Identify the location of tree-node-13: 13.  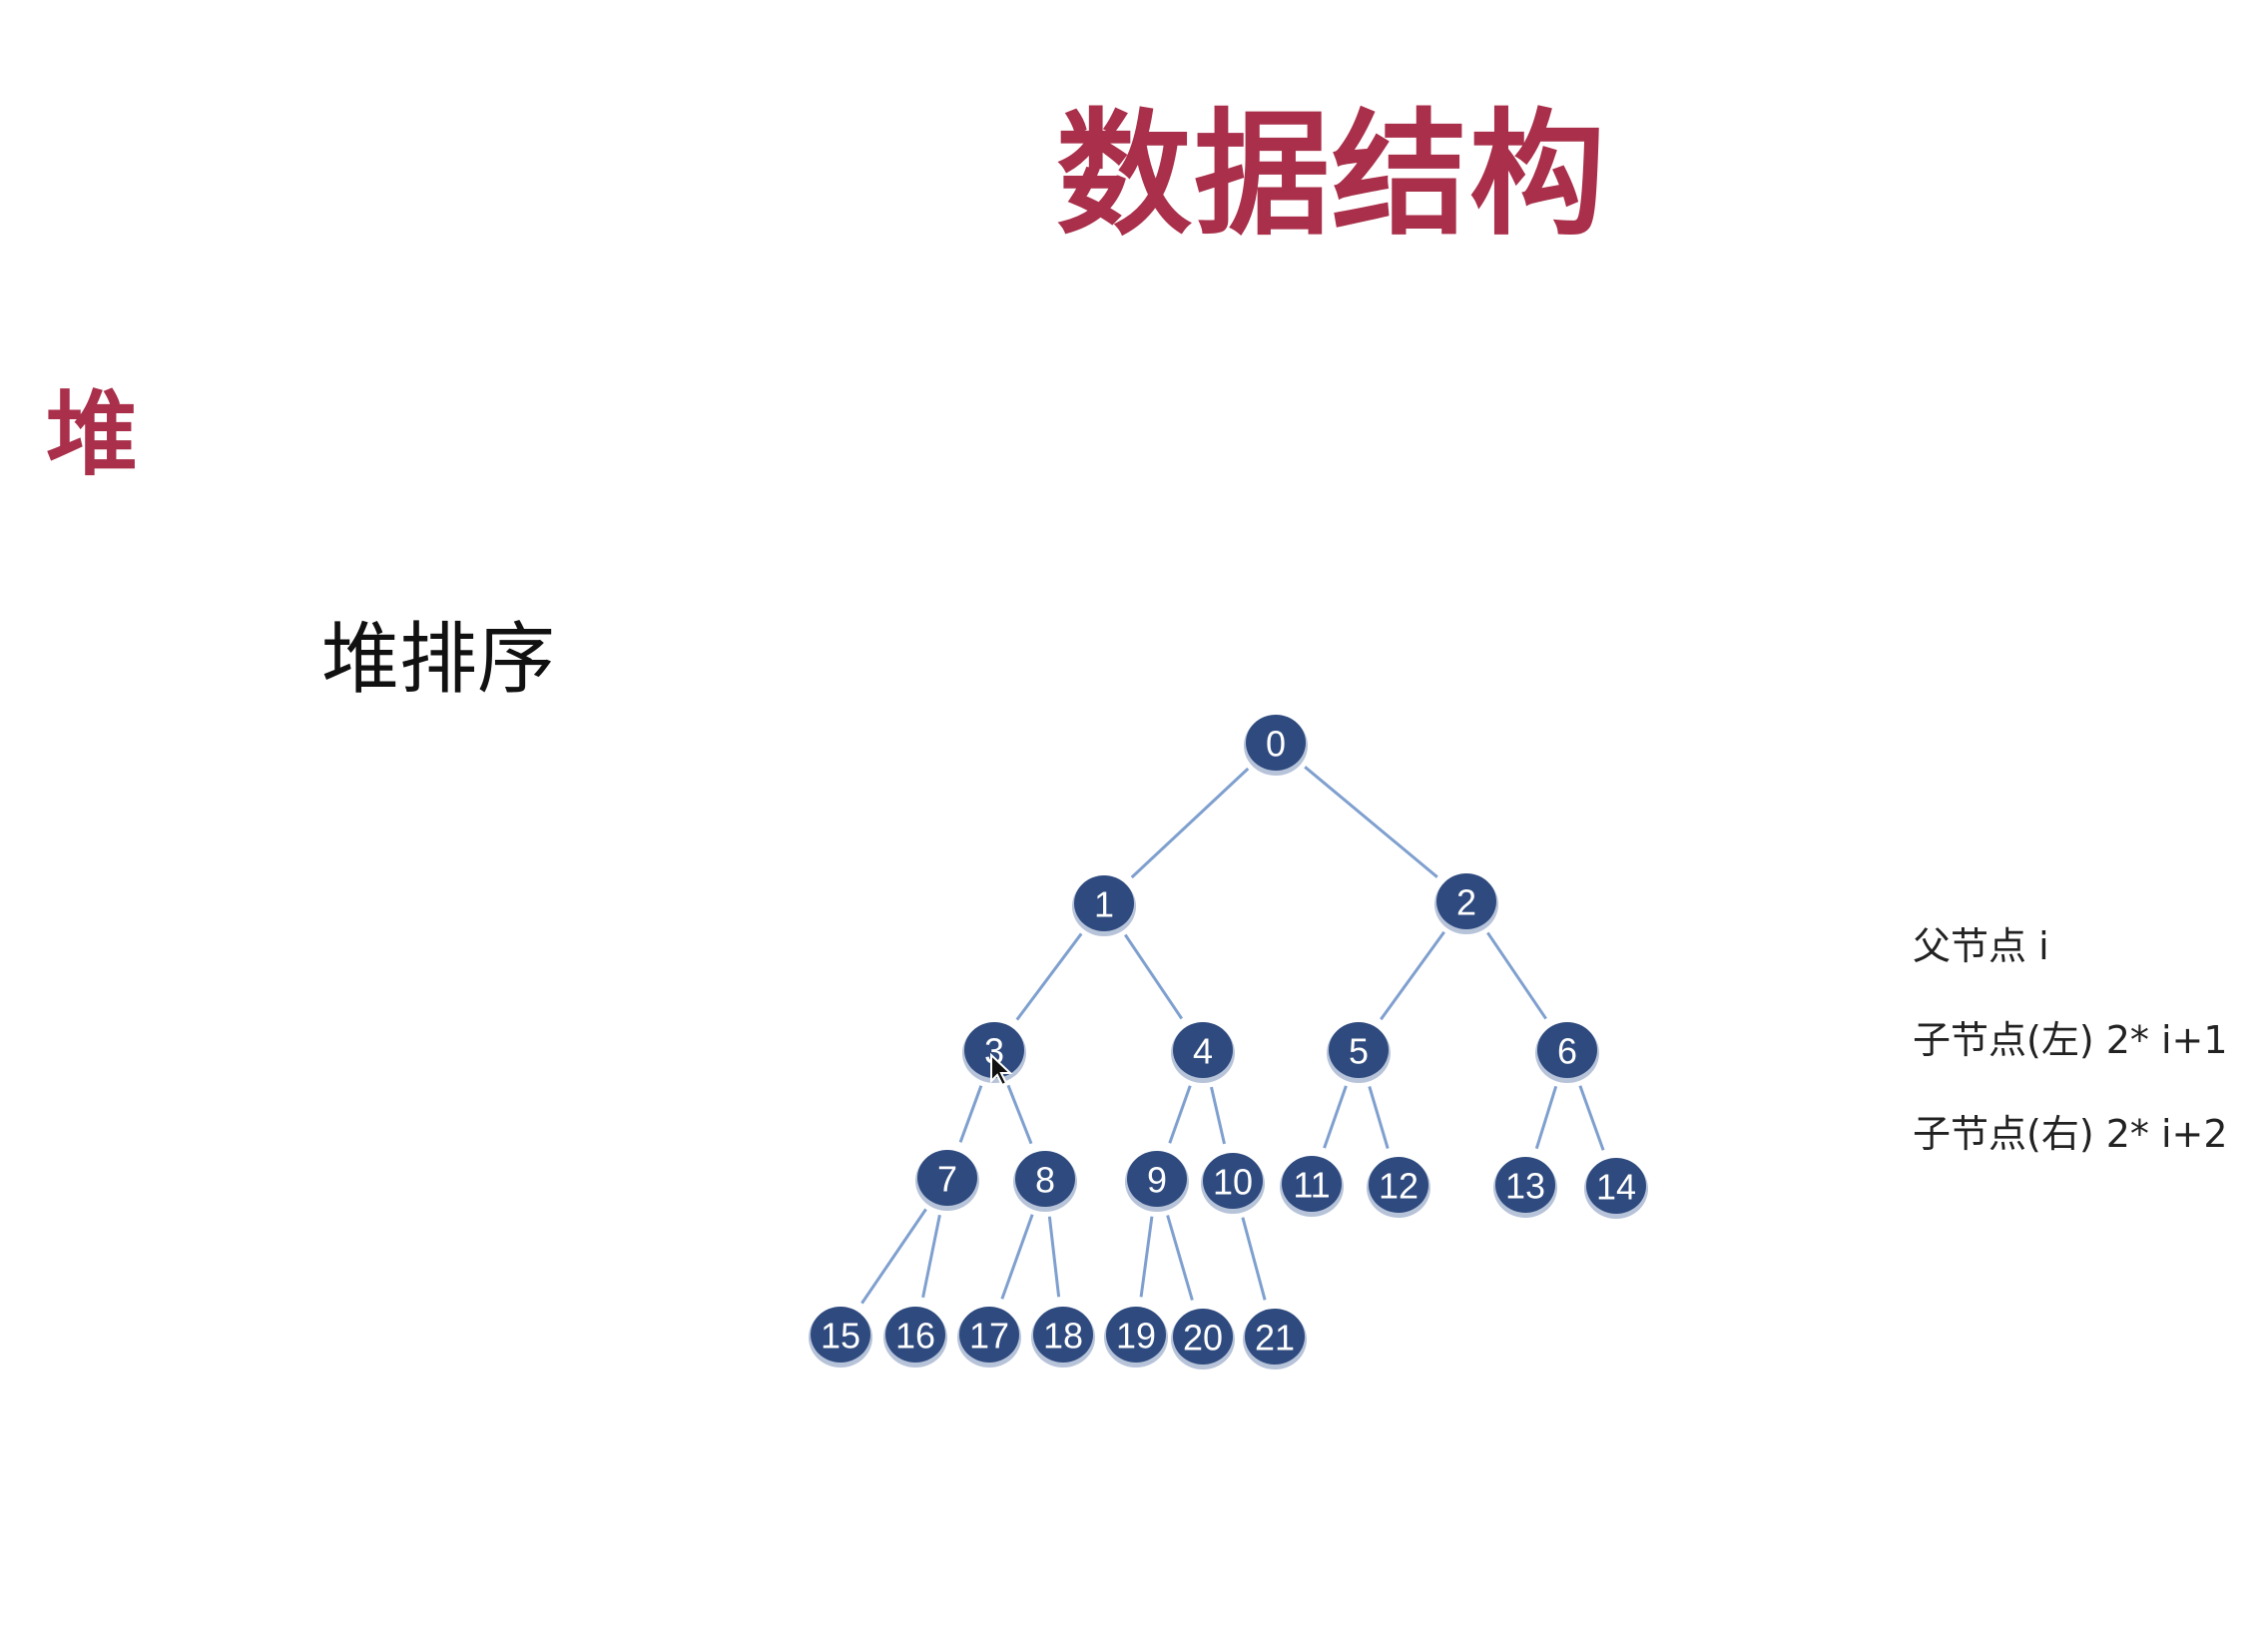
(1525, 1187).